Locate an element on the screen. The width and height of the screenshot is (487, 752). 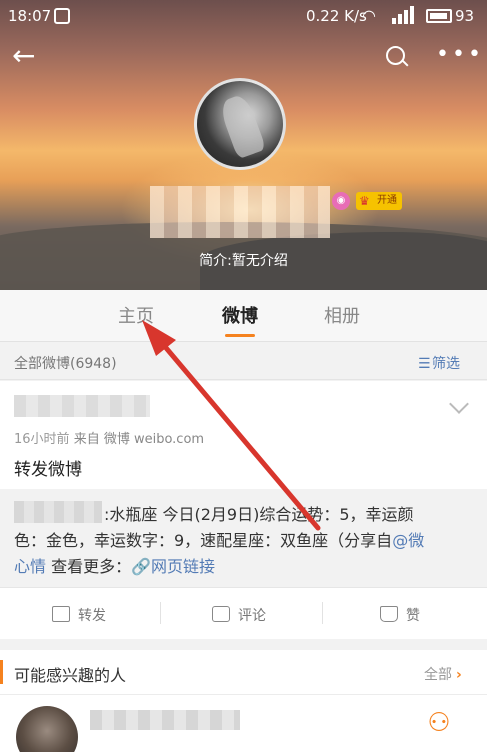
repost-text-line: 心情 查看更多：🔗网页链接 is located at coordinates (114, 565).